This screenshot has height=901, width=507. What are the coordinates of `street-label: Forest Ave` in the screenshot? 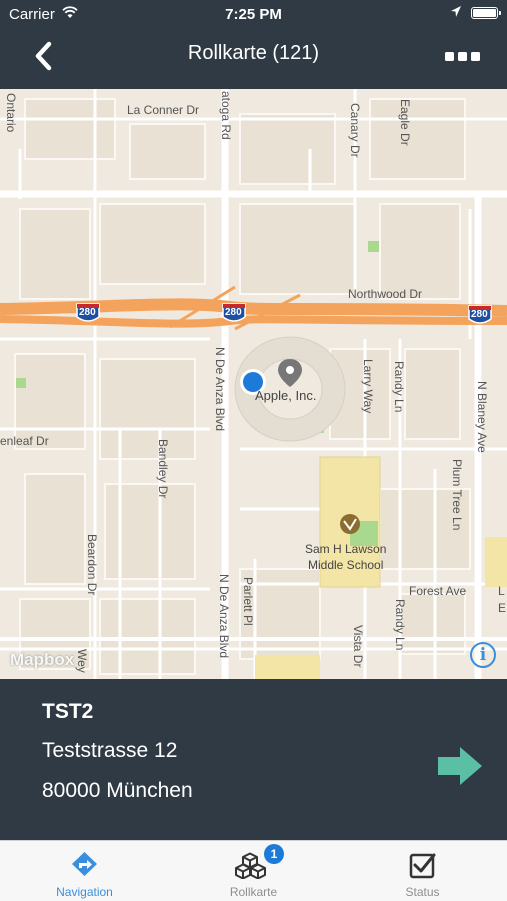 It's located at (438, 591).